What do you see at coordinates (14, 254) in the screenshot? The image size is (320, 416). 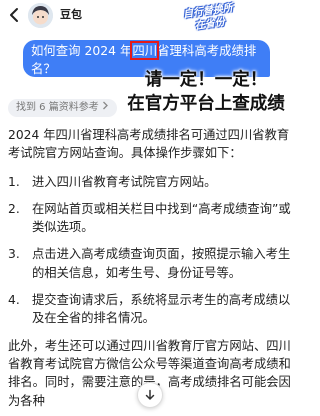 I see `step-number: 3.` at bounding box center [14, 254].